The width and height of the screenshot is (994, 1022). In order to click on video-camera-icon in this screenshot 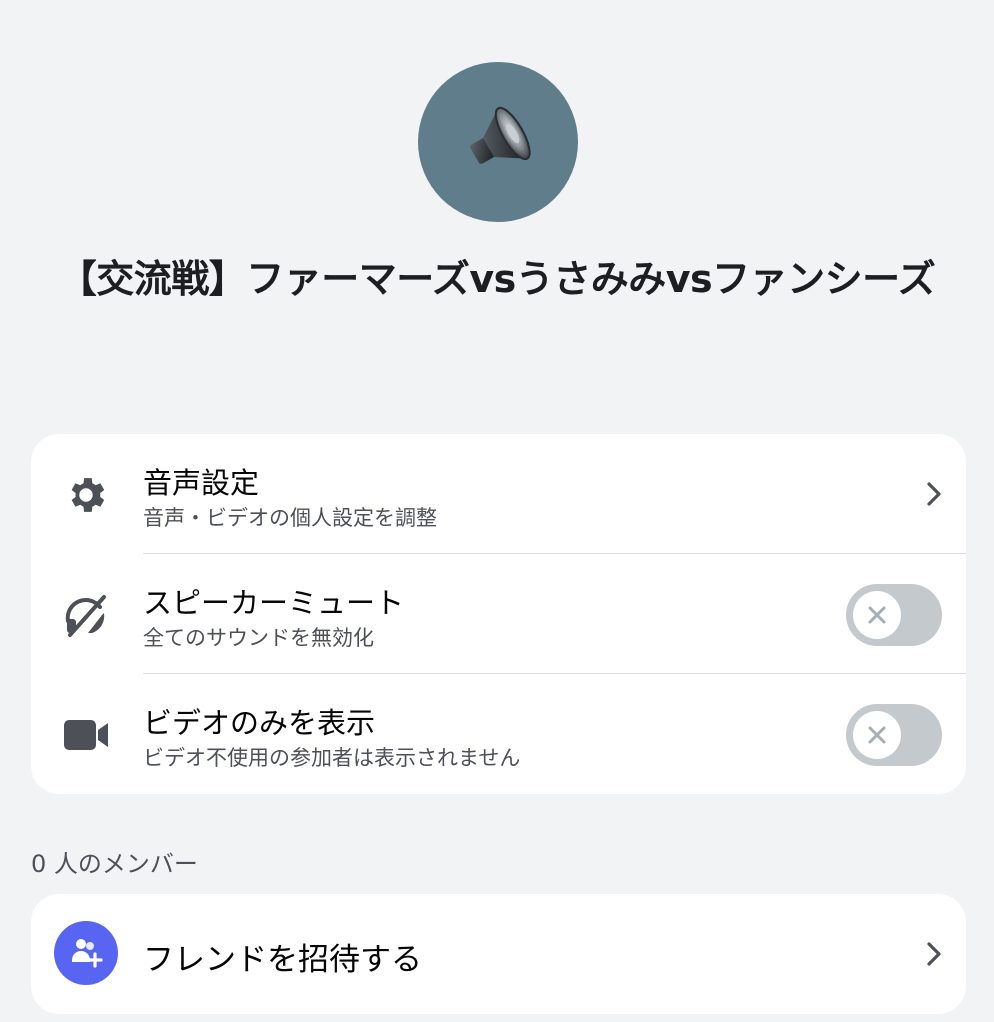, I will do `click(86, 735)`.